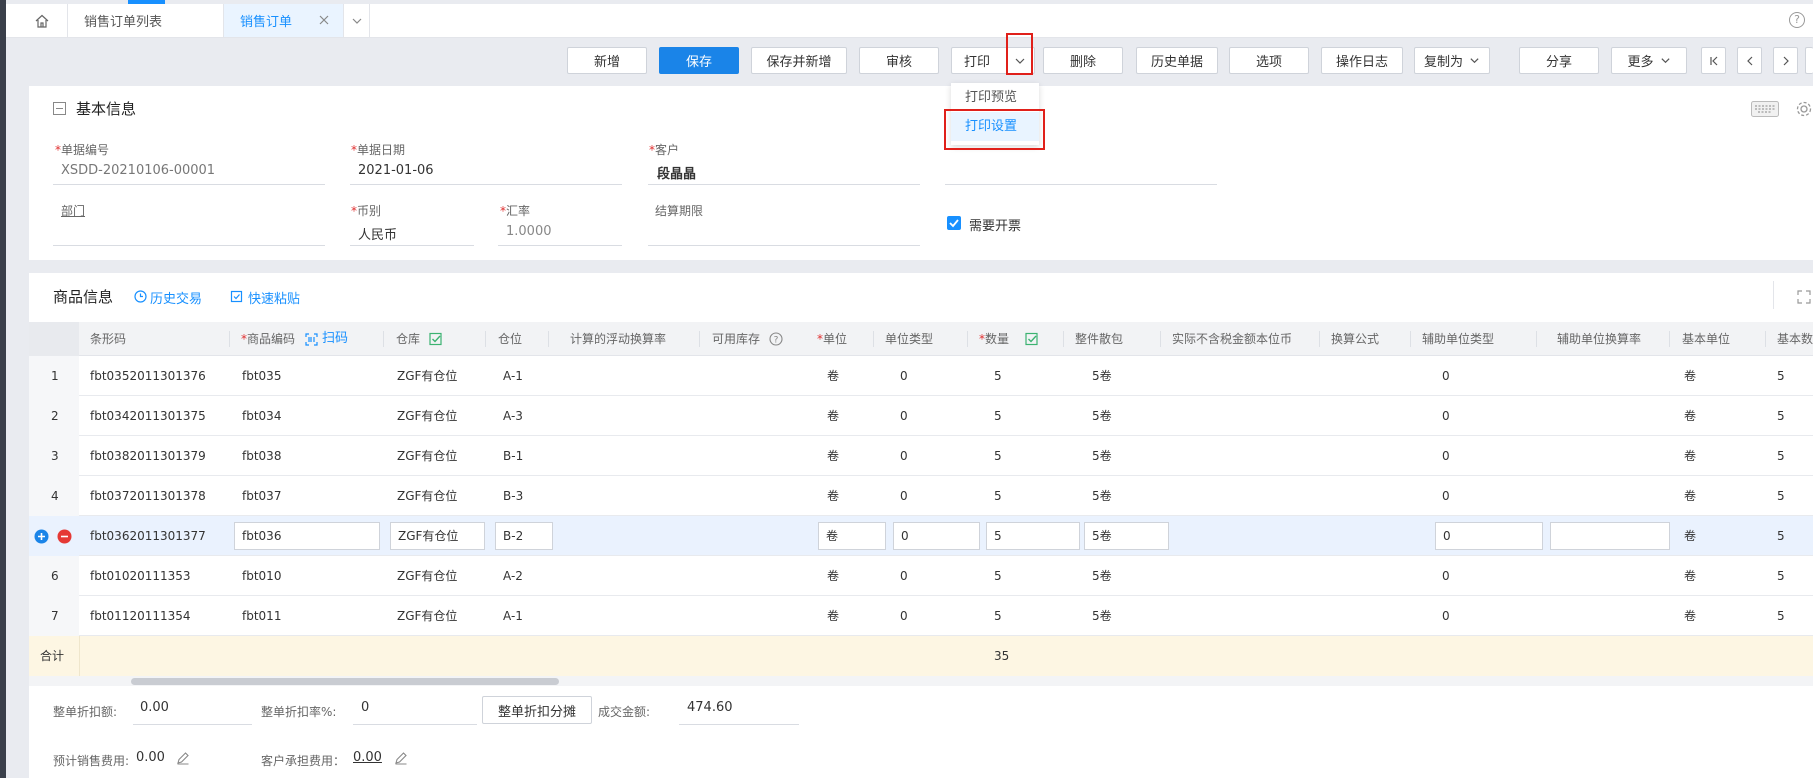  What do you see at coordinates (1809, 60) in the screenshot?
I see `last-record-button` at bounding box center [1809, 60].